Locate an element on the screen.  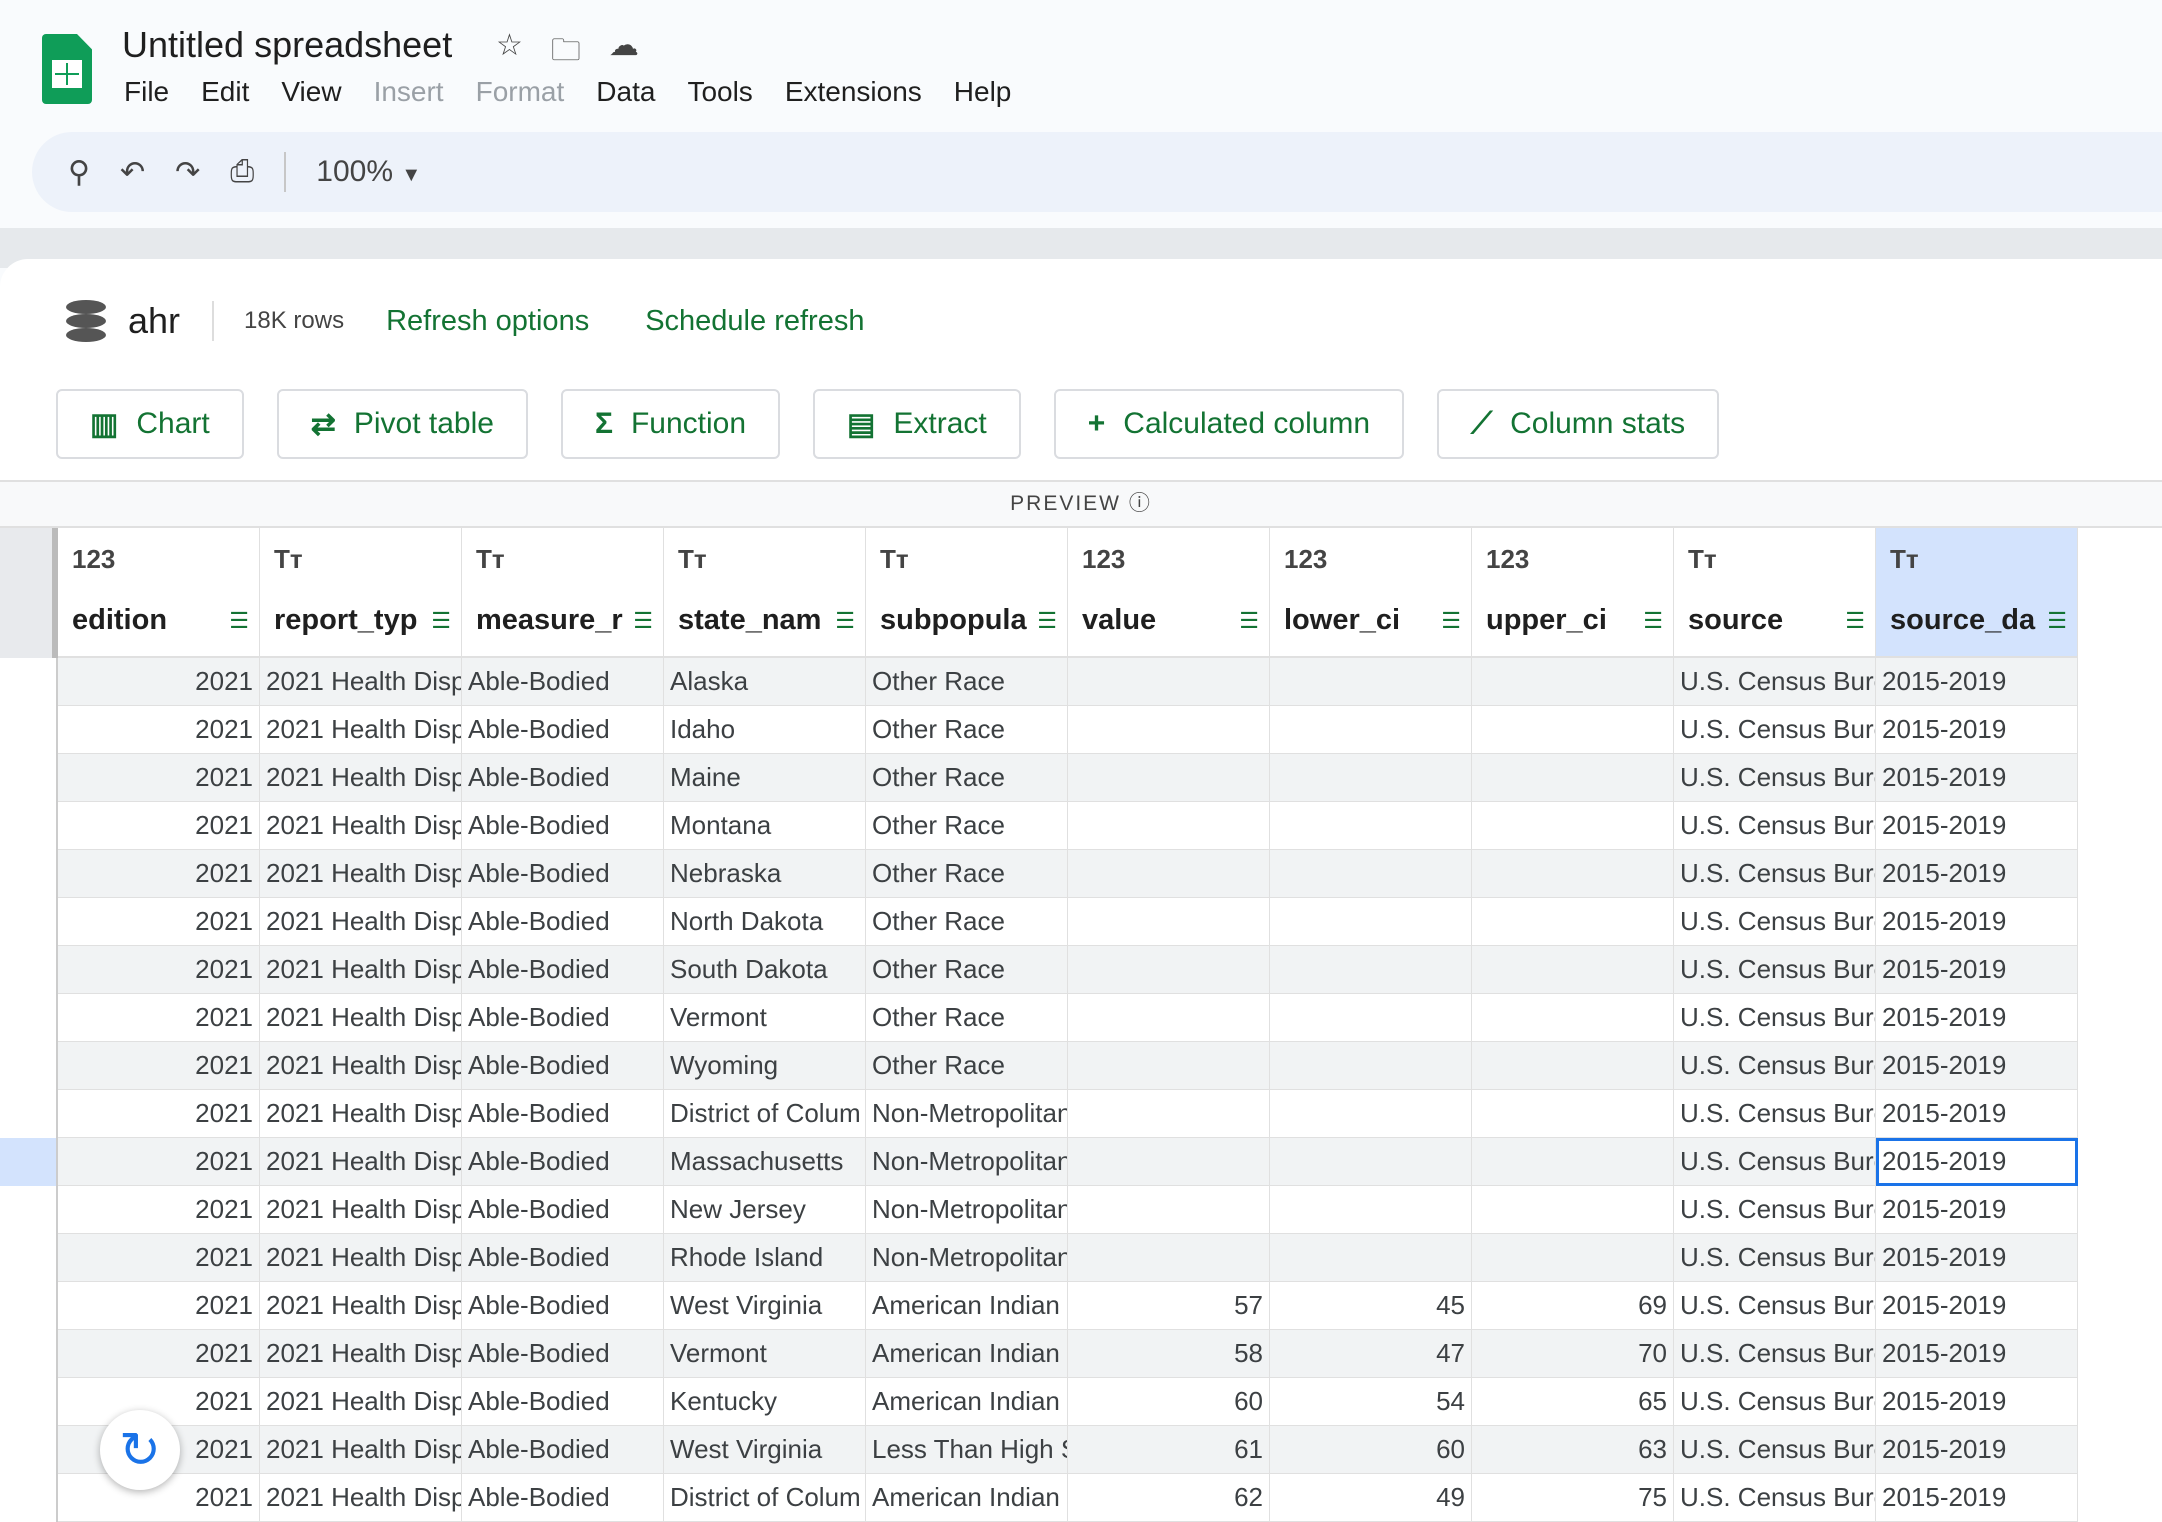
column-header-state_nam: Tт state_nam ☰ is located at coordinates (765, 593).